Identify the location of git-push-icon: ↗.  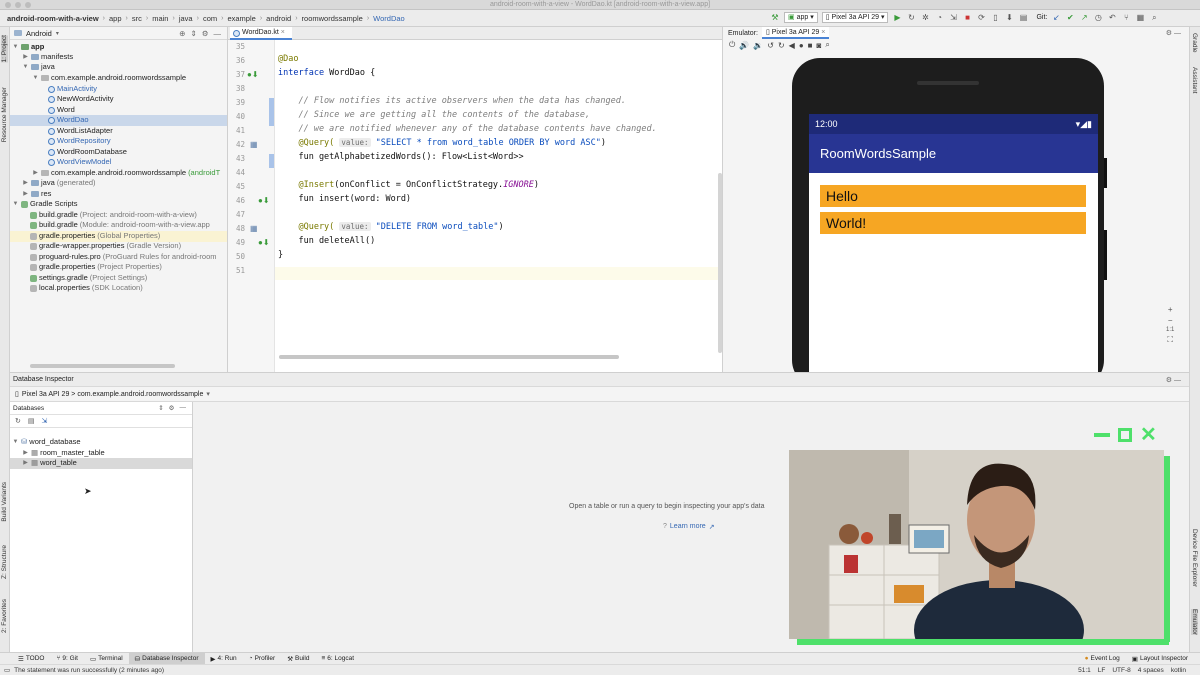
(1084, 18).